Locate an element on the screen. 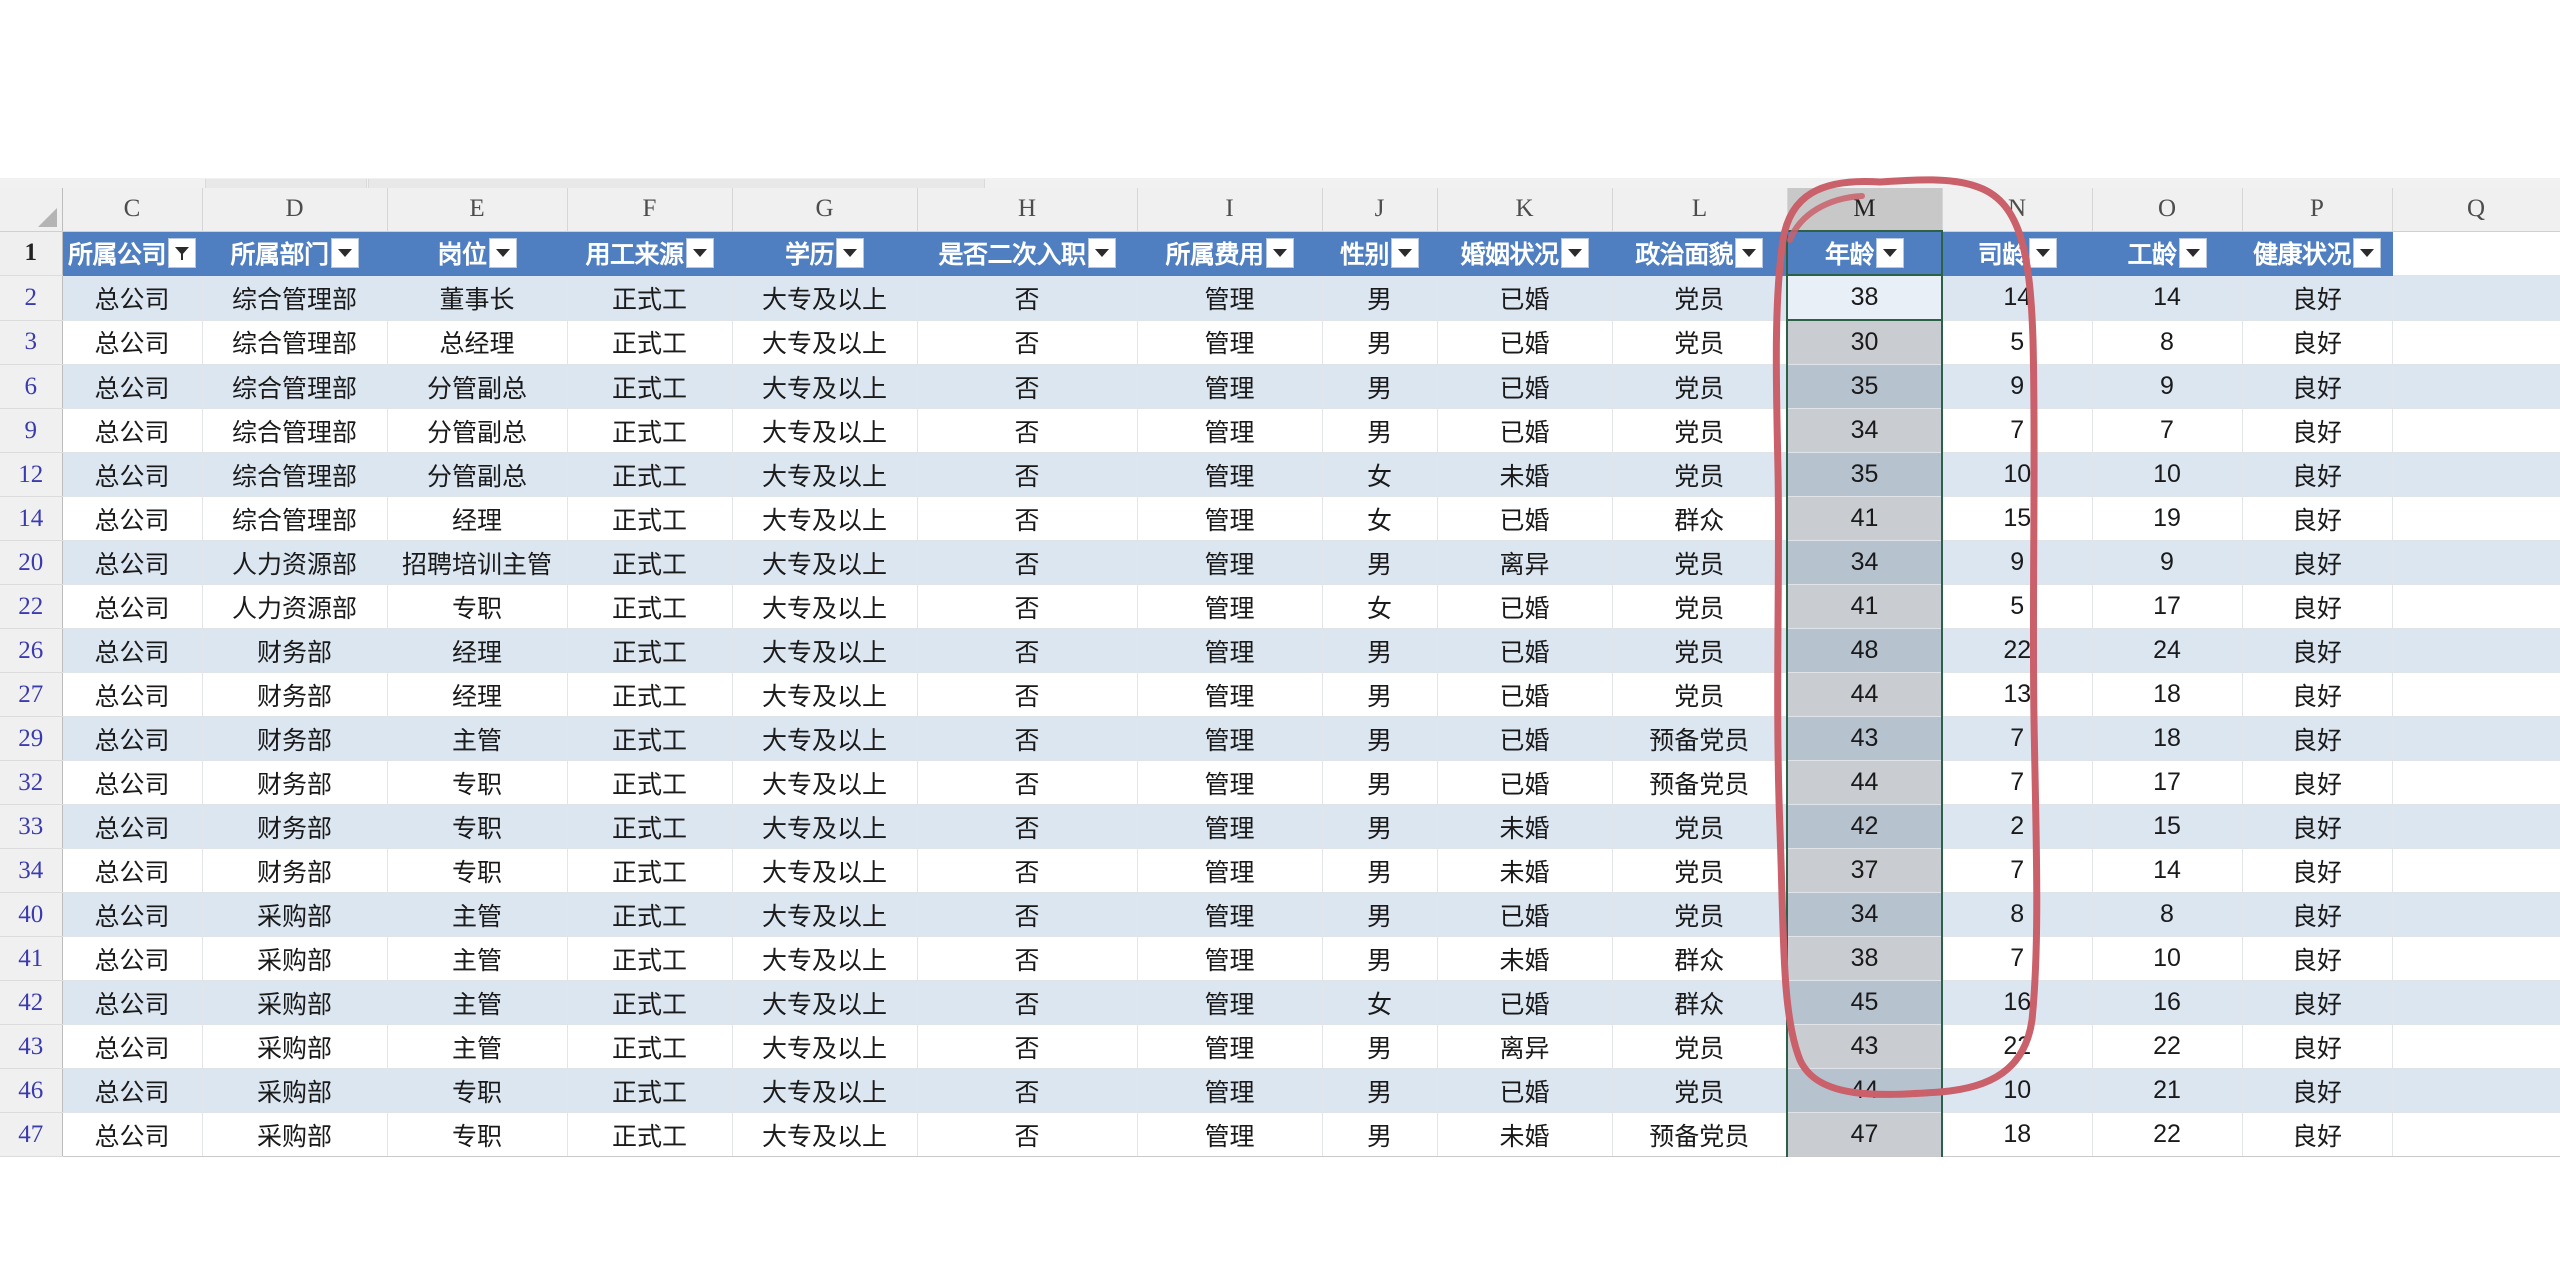 This screenshot has height=1280, width=2560. cell-o12: 10 is located at coordinates (2167, 474).